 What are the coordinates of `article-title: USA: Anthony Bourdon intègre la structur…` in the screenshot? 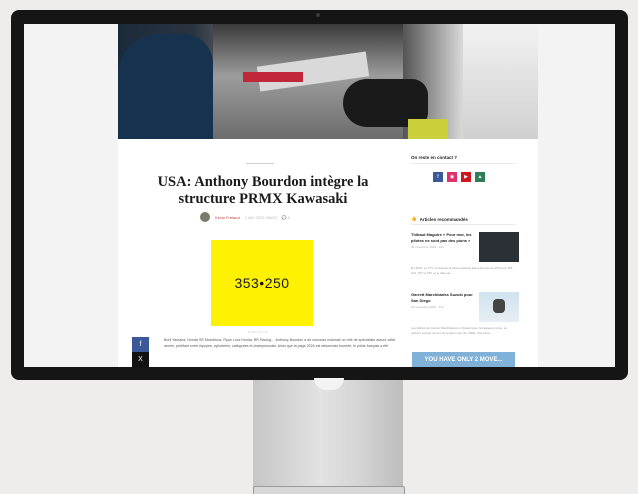 It's located at (263, 190).